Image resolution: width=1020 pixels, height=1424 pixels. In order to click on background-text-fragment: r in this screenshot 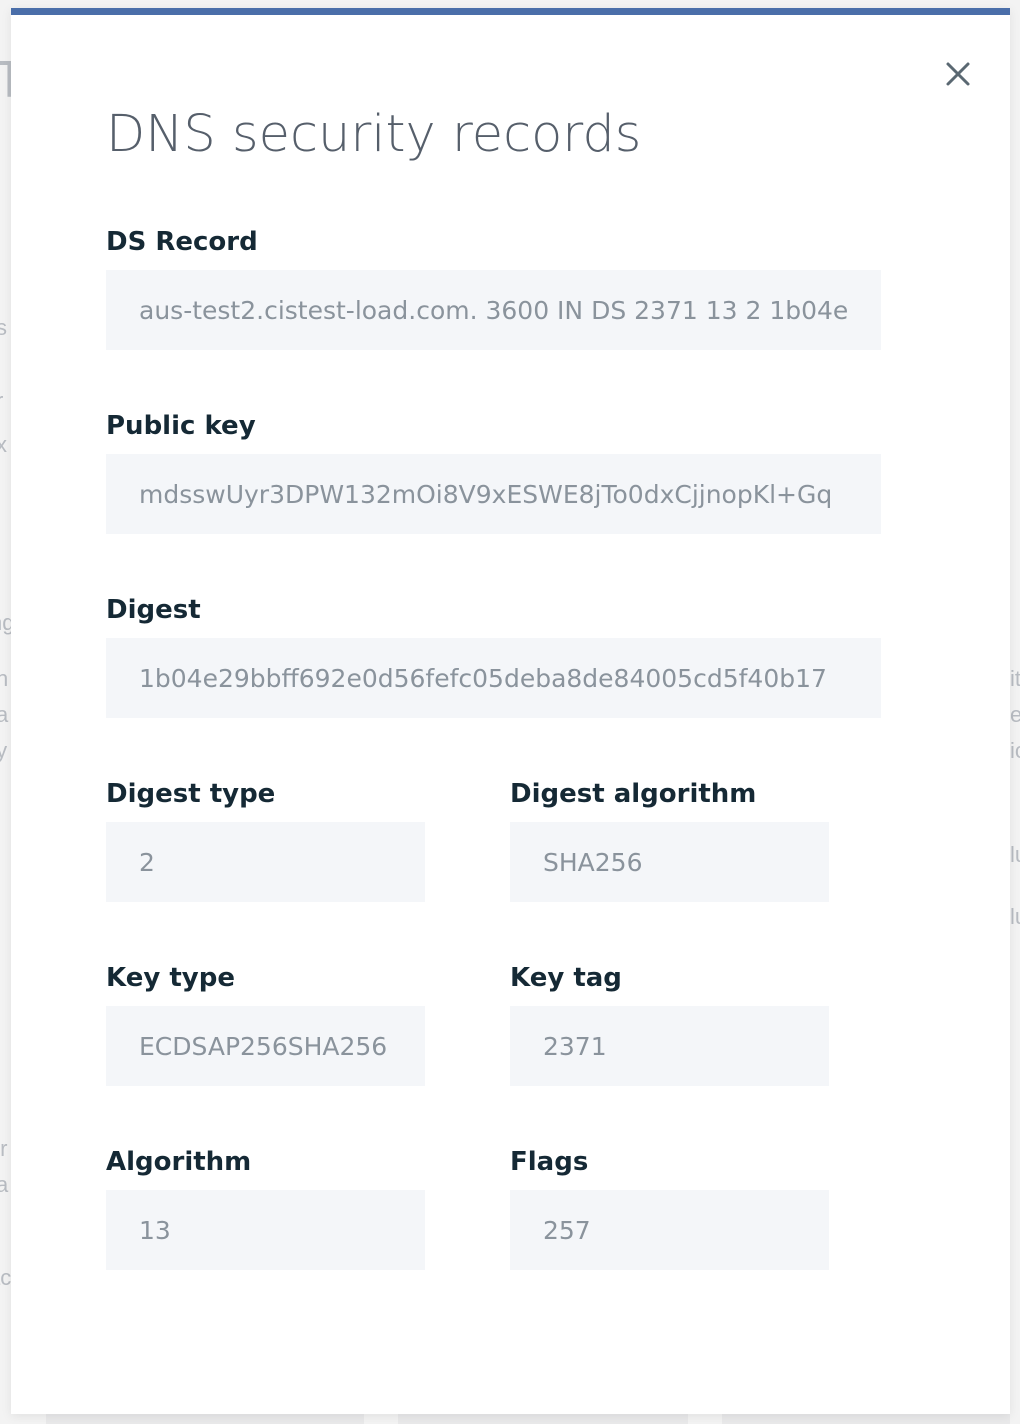, I will do `click(1, 401)`.